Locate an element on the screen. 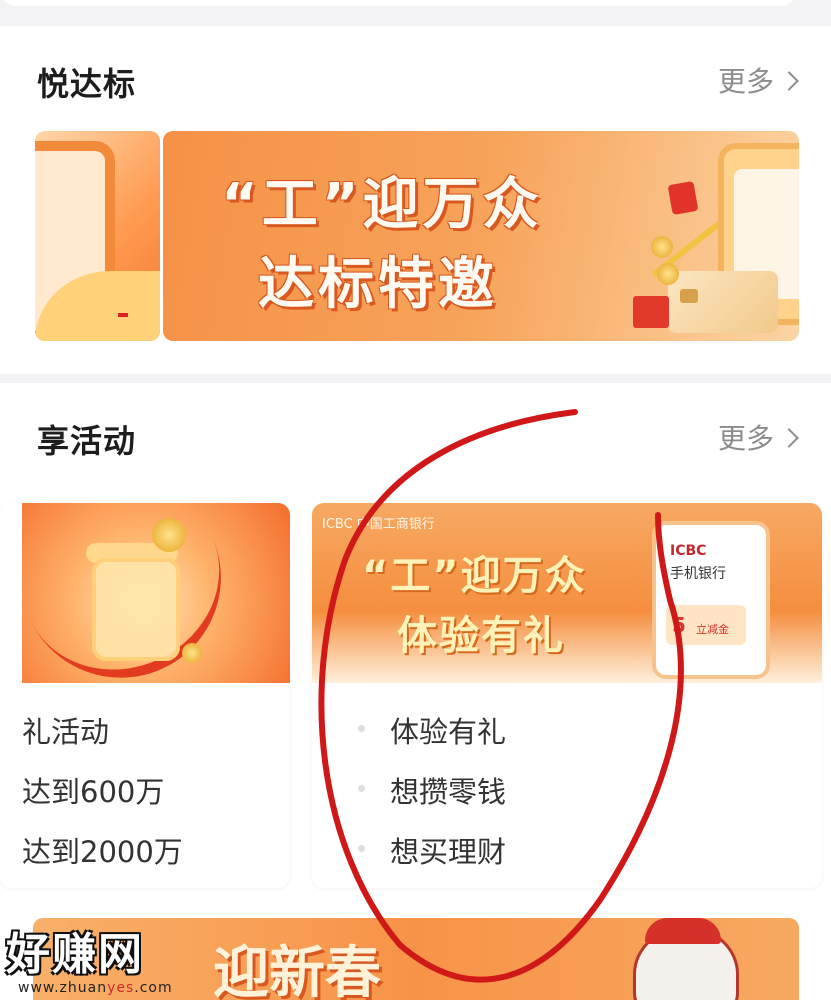 The image size is (831, 1000). coupon-label: 立减金 is located at coordinates (712, 629).